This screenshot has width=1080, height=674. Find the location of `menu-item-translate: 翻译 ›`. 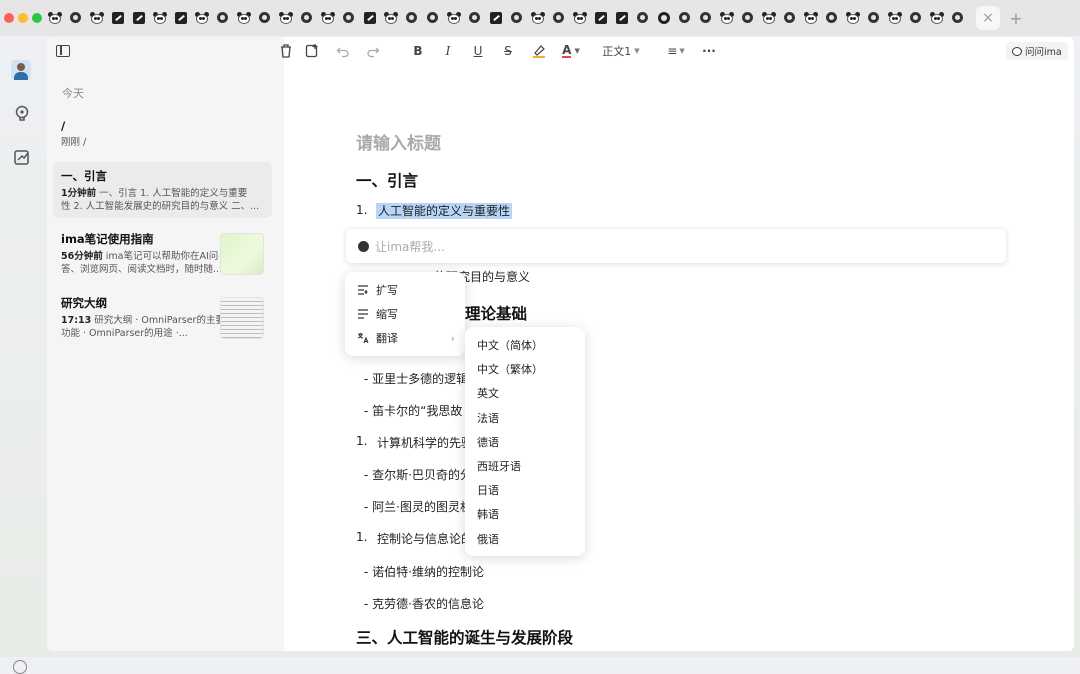

menu-item-translate: 翻译 › is located at coordinates (405, 338).